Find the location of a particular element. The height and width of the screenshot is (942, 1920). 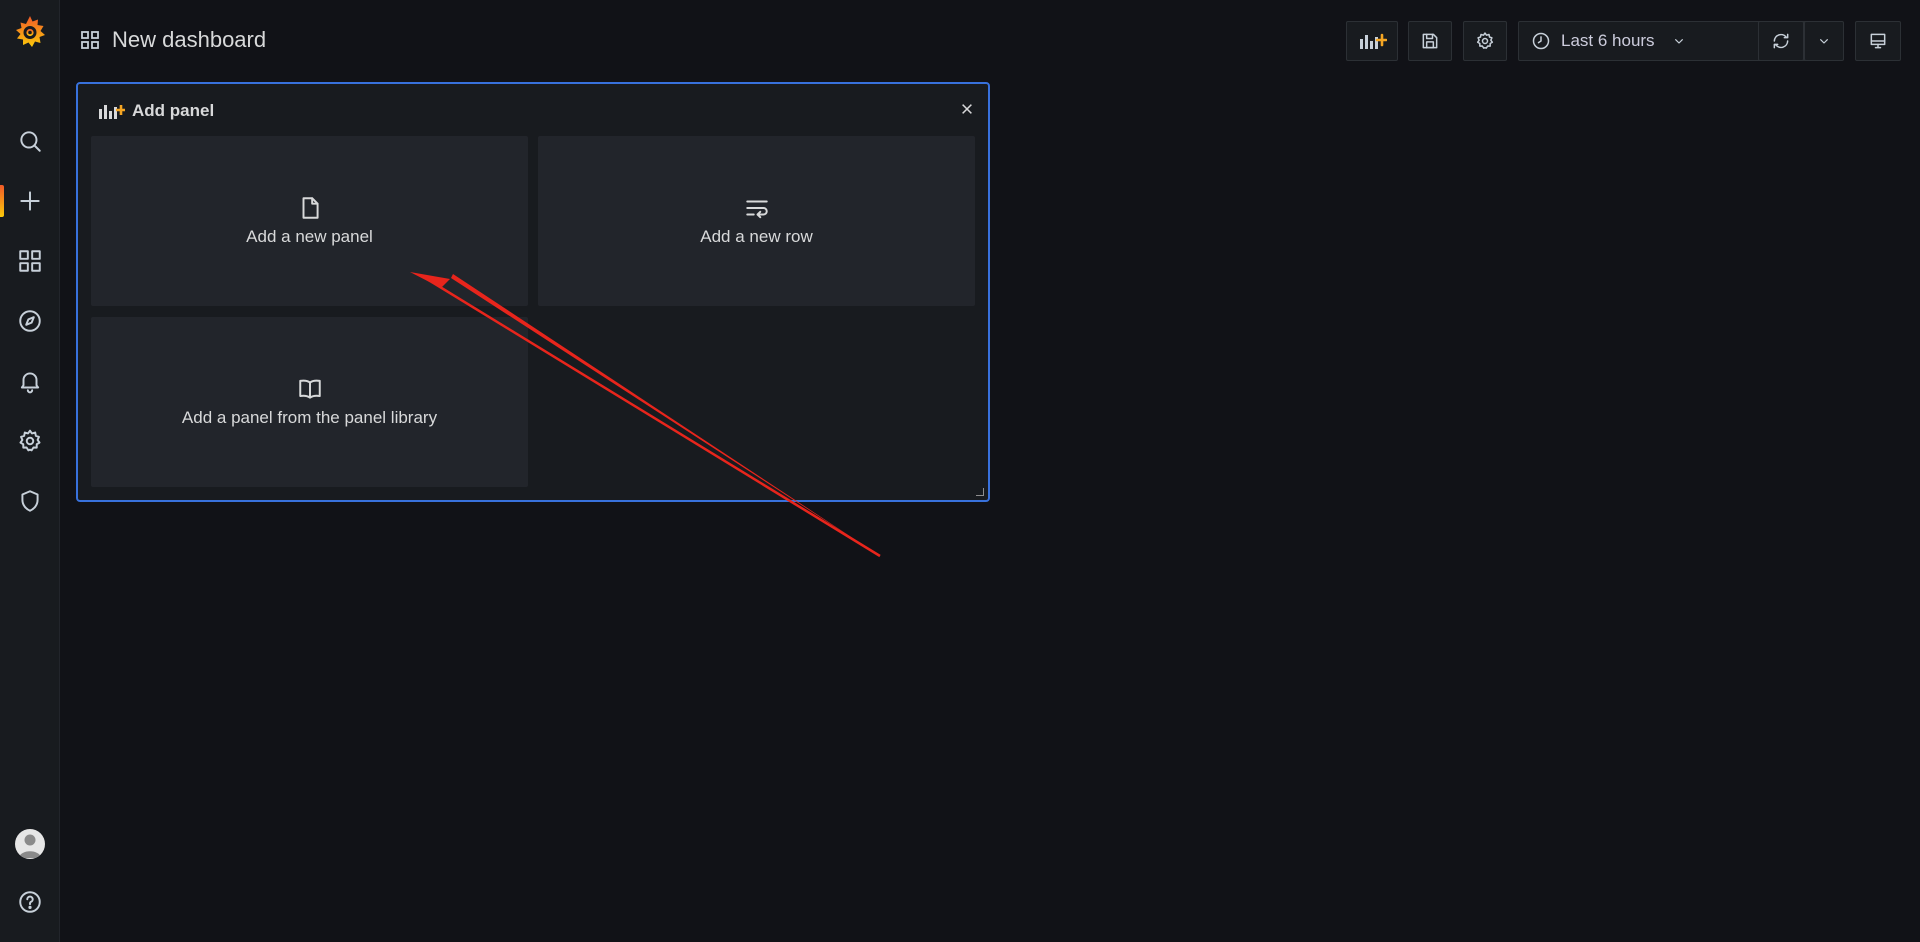

bell-icon is located at coordinates (30, 383).